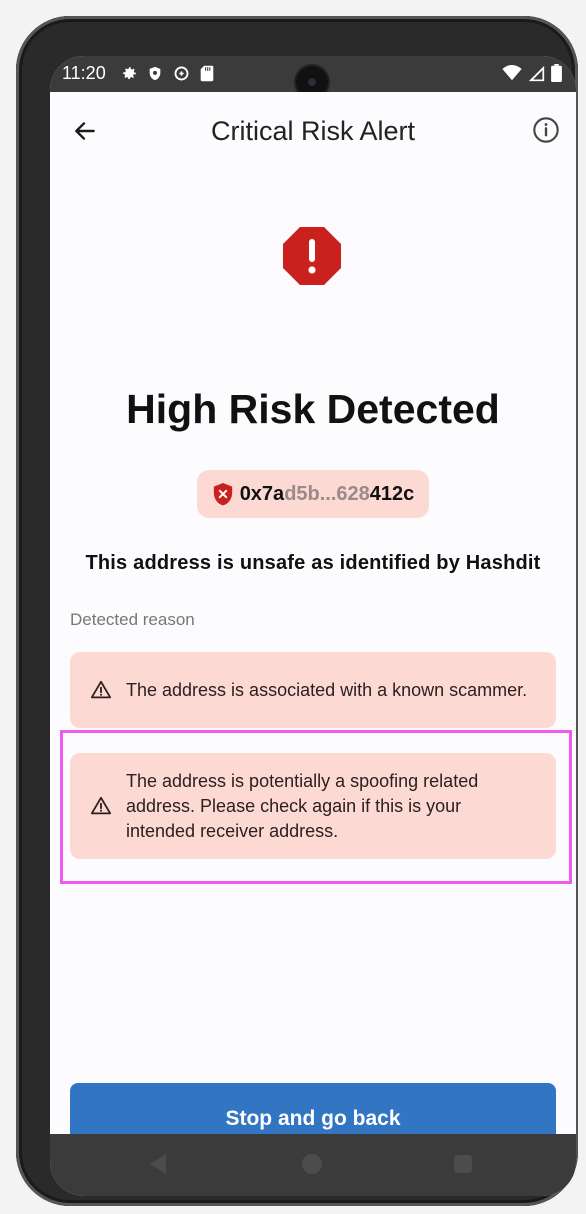  I want to click on top-app-bar: Critical Risk Alert, so click(313, 130).